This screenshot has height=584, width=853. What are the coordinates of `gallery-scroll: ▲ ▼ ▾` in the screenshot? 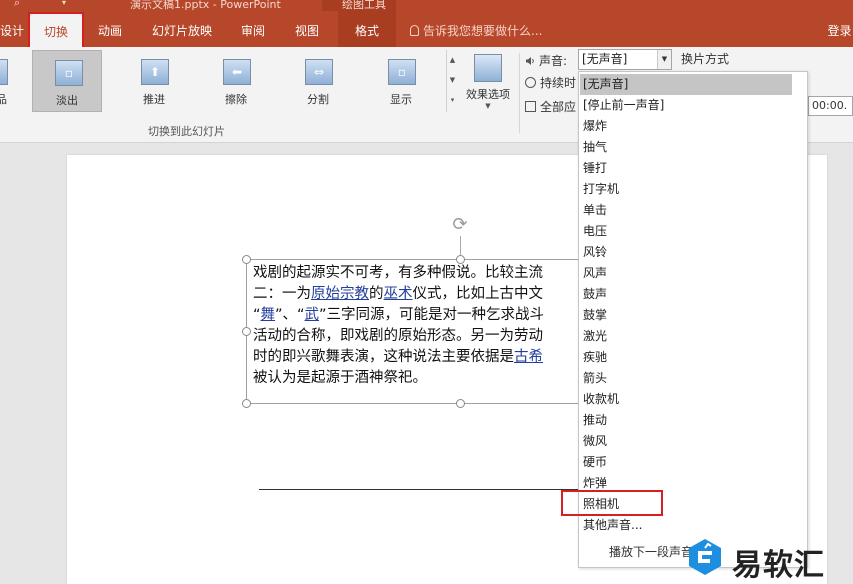 It's located at (452, 81).